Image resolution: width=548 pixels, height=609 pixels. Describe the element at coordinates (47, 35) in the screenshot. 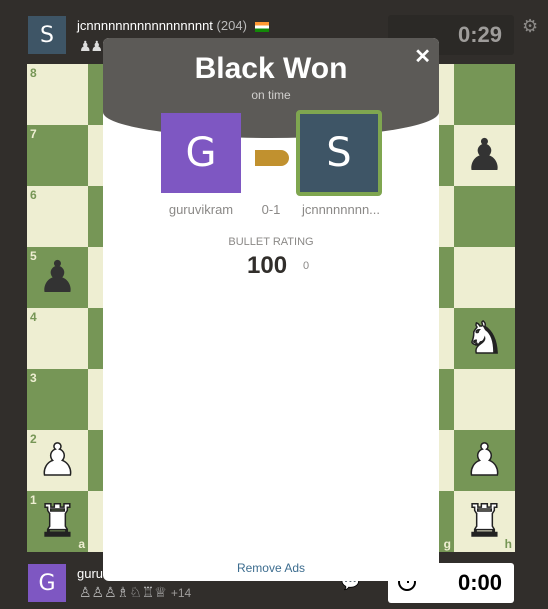

I see `opponent-avatar: S` at that location.